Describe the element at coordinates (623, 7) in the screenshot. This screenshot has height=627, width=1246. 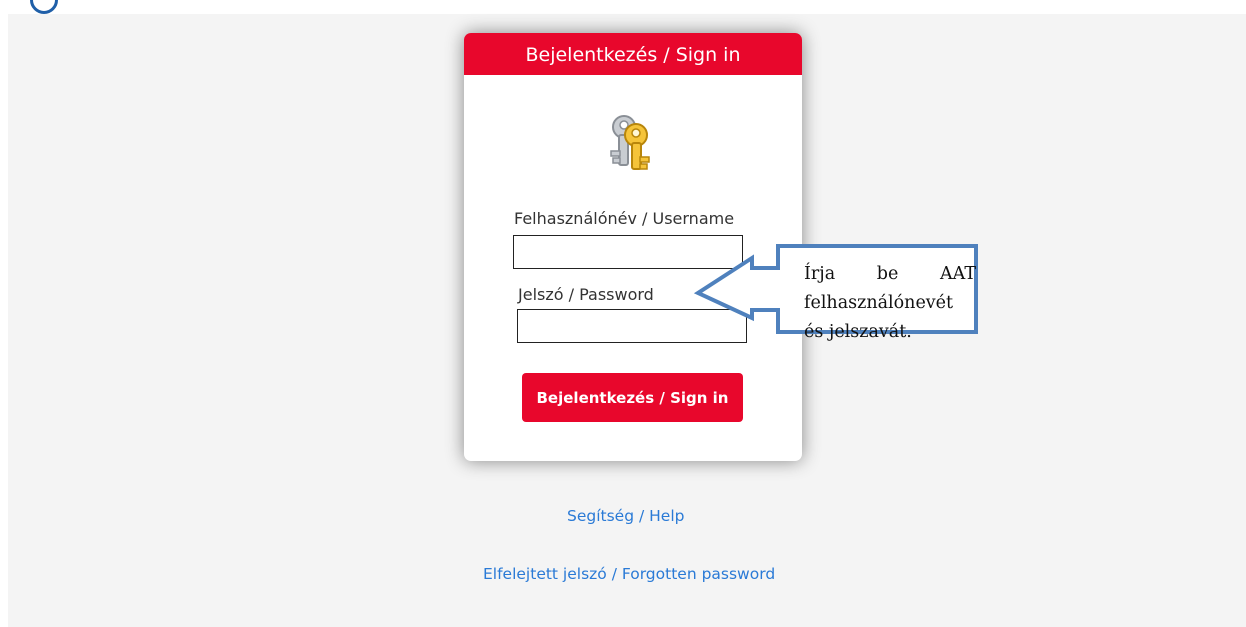
I see `top-bar` at that location.